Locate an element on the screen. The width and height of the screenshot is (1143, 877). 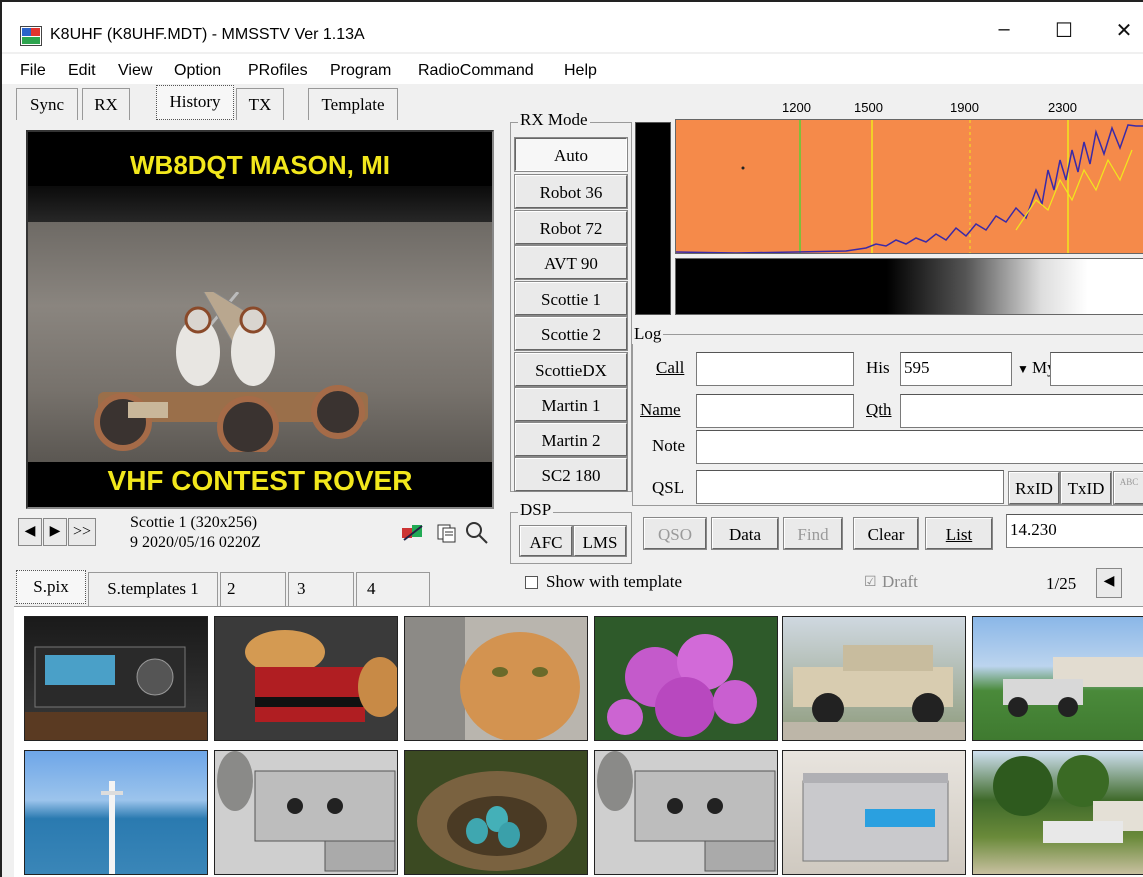
mode-scottiedx-button: ScottieDX is located at coordinates (571, 369).